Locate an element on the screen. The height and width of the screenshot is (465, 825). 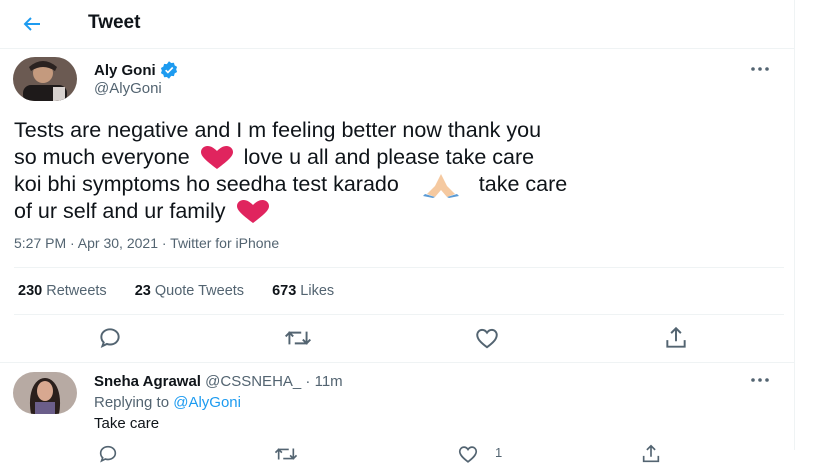
author-name: Aly Goni is located at coordinates (125, 70).